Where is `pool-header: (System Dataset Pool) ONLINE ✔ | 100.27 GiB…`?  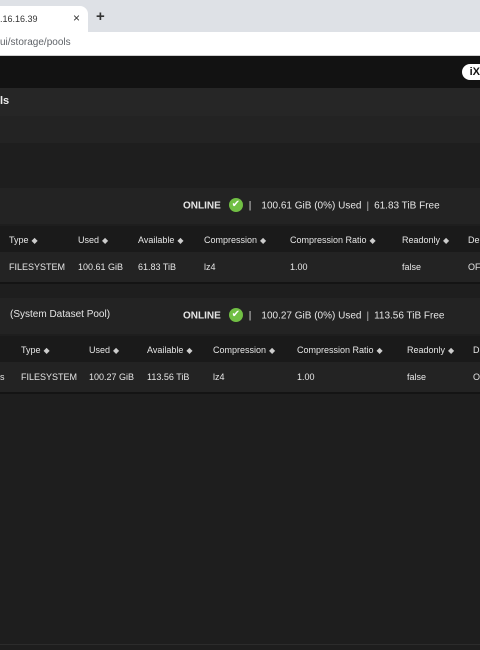 pool-header: (System Dataset Pool) ONLINE ✔ | 100.27 GiB… is located at coordinates (240, 316).